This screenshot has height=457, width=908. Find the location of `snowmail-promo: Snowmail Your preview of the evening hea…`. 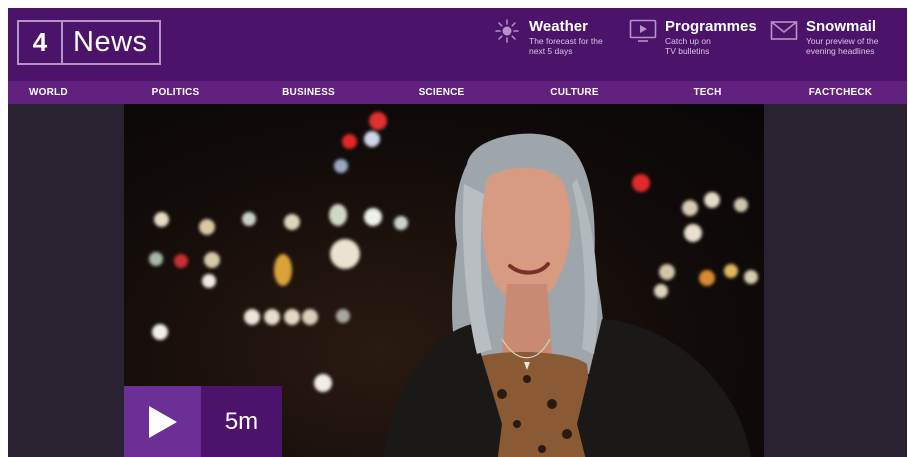

snowmail-promo: Snowmail Your preview of the evening hea… is located at coordinates (823, 37).